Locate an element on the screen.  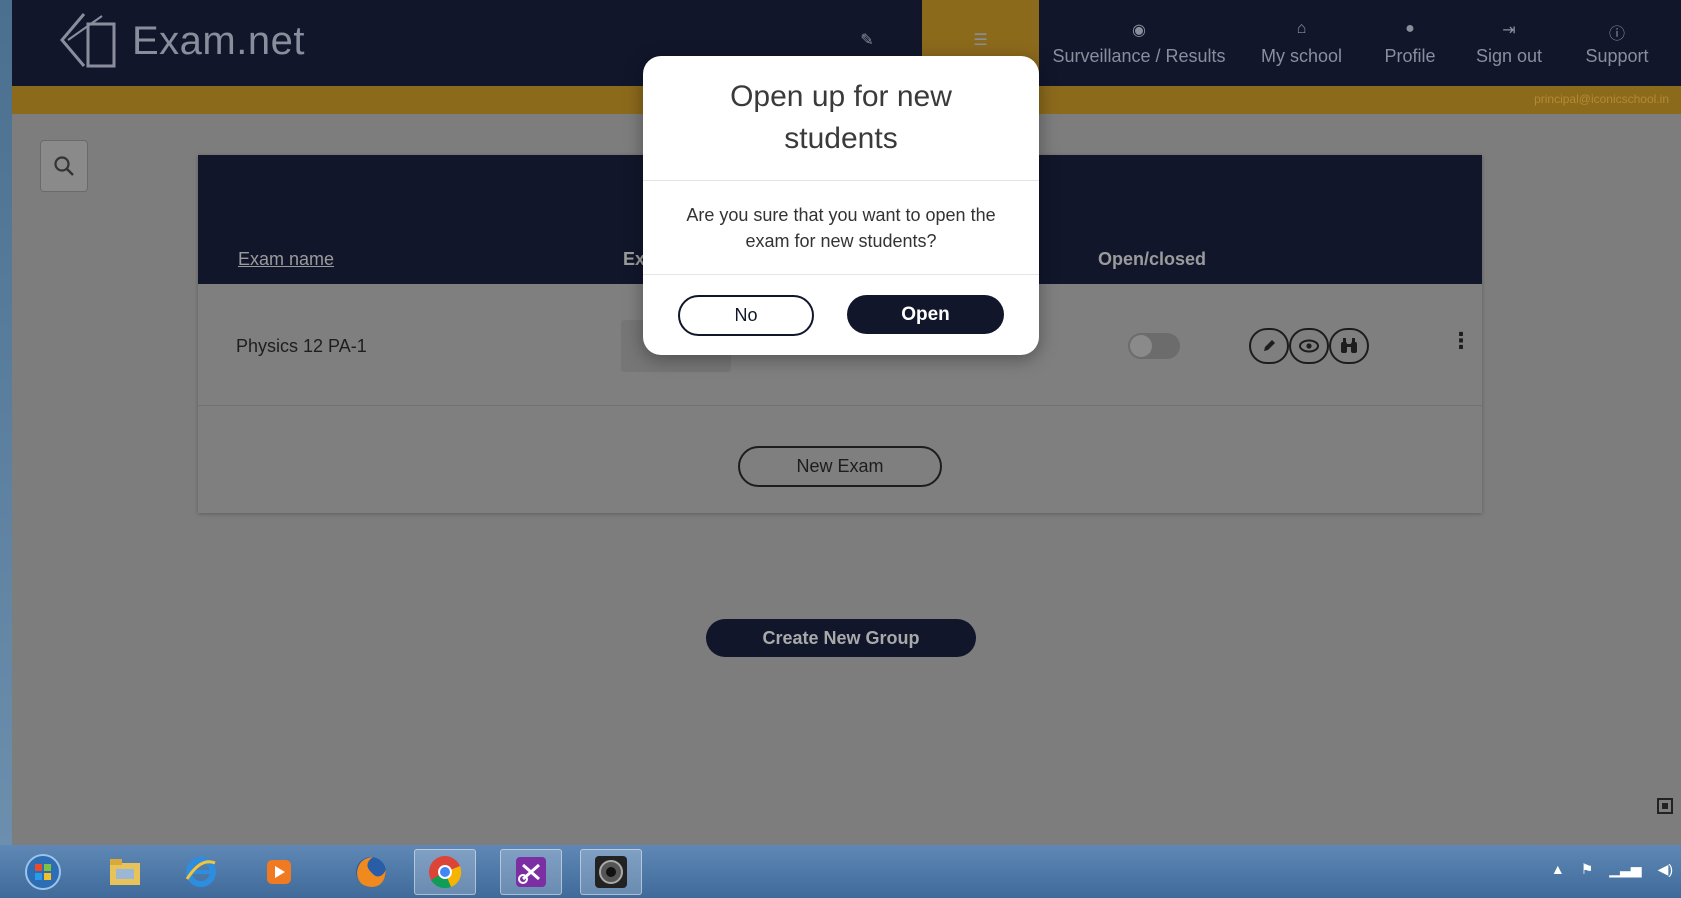
create-new-group-button: Create New Group is located at coordinates (841, 638).